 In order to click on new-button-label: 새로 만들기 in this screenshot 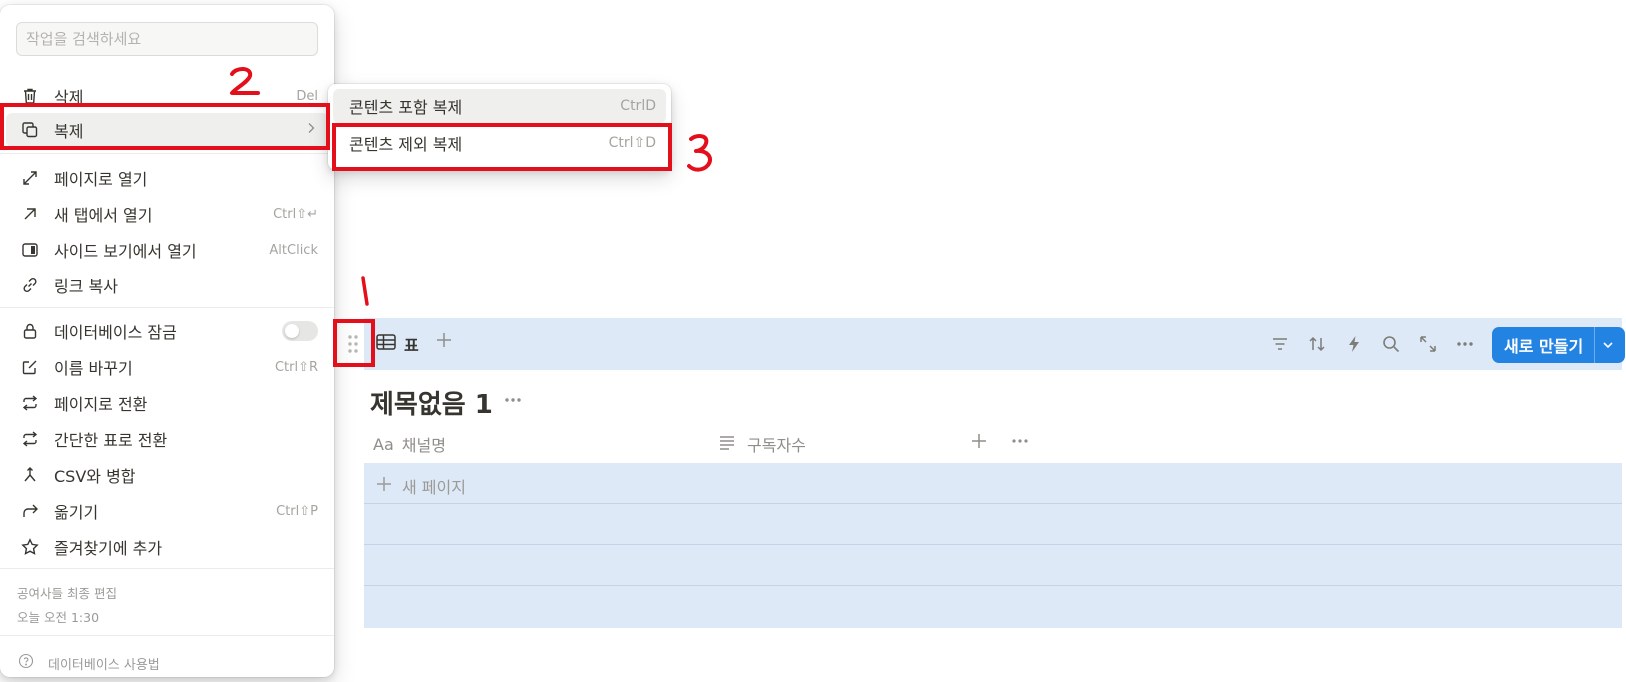, I will do `click(1544, 346)`.